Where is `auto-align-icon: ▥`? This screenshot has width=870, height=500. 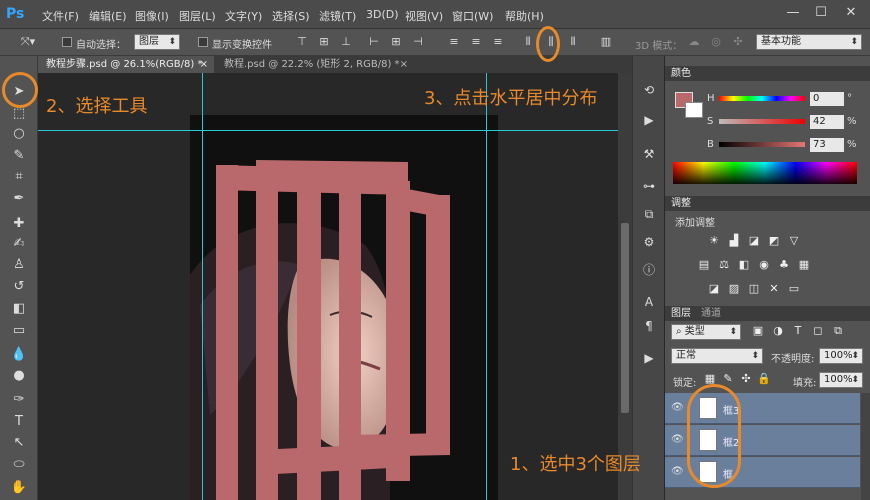 auto-align-icon: ▥ is located at coordinates (606, 42).